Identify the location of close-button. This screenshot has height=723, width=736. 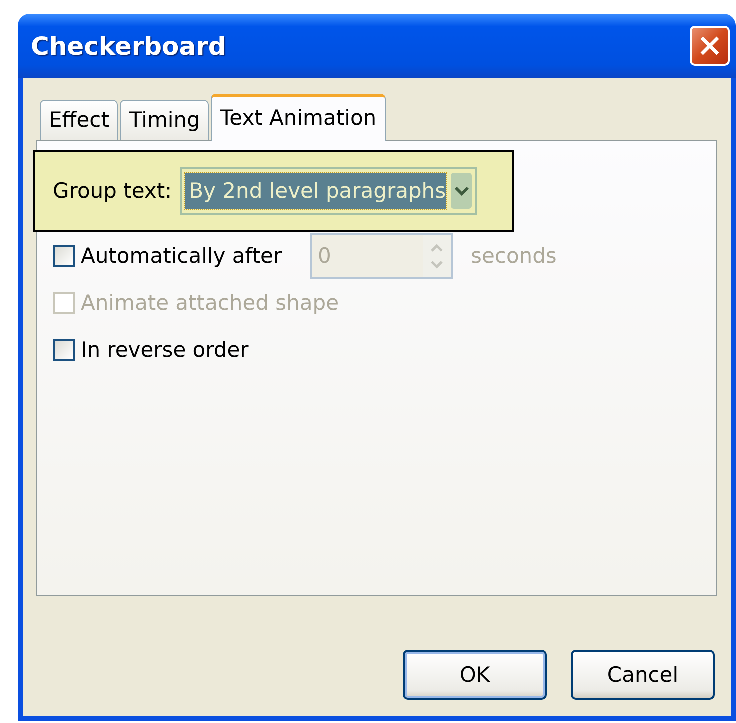
(710, 46).